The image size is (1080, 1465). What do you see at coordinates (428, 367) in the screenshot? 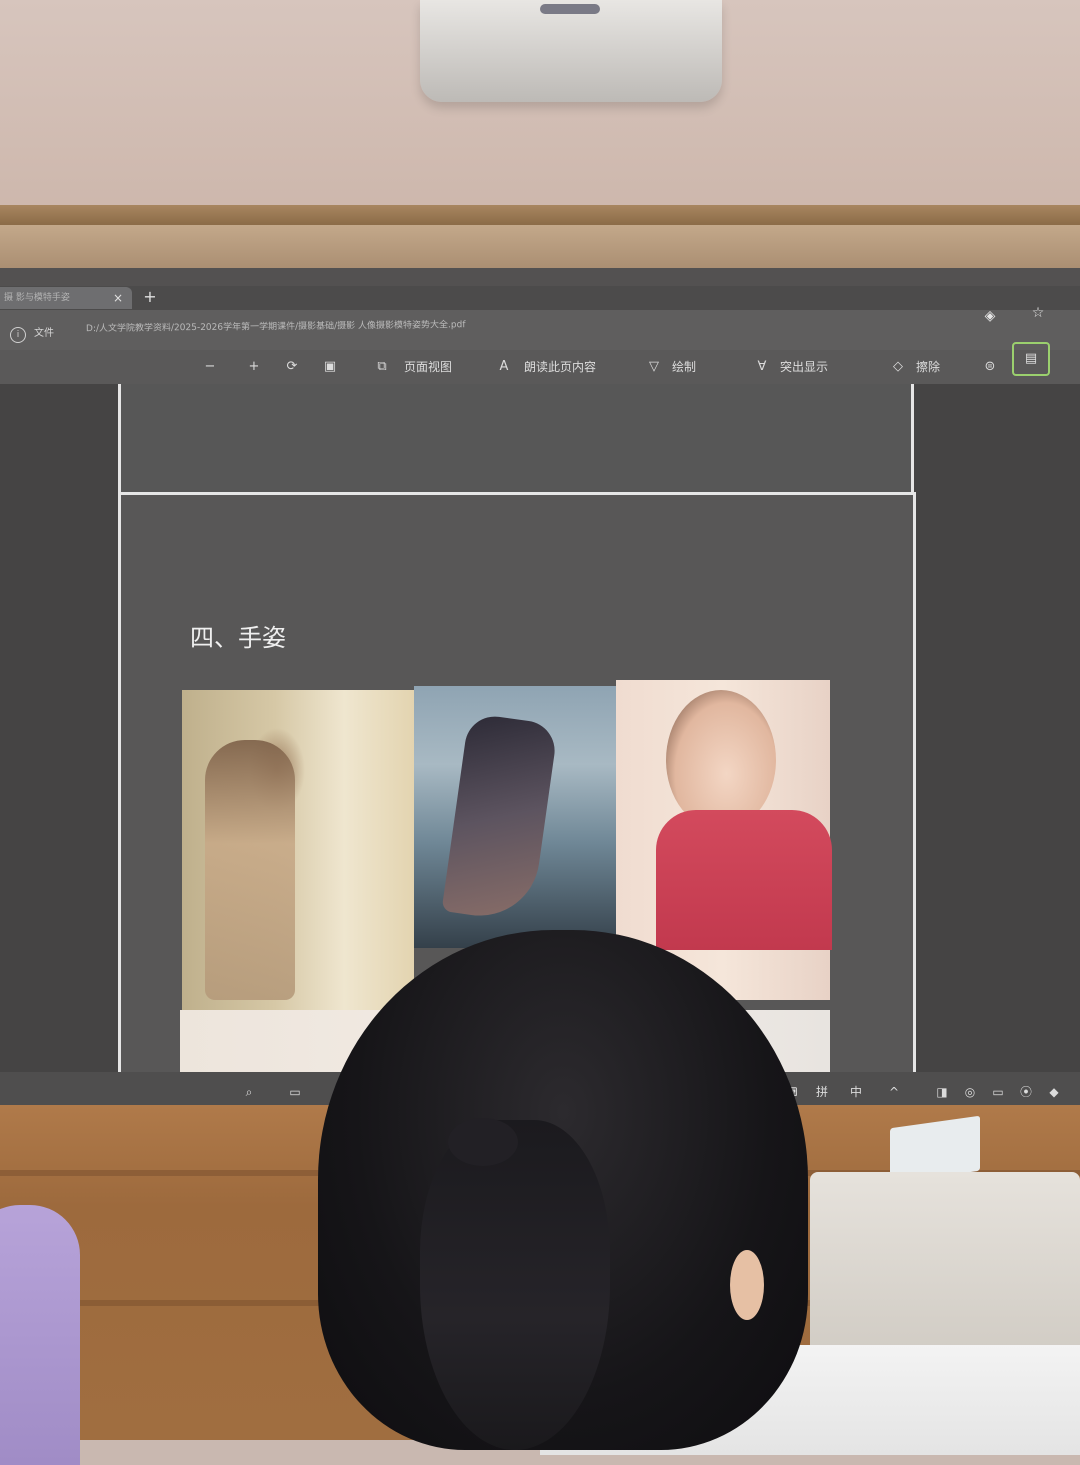
I see `page-view-button: 页面视图` at bounding box center [428, 367].